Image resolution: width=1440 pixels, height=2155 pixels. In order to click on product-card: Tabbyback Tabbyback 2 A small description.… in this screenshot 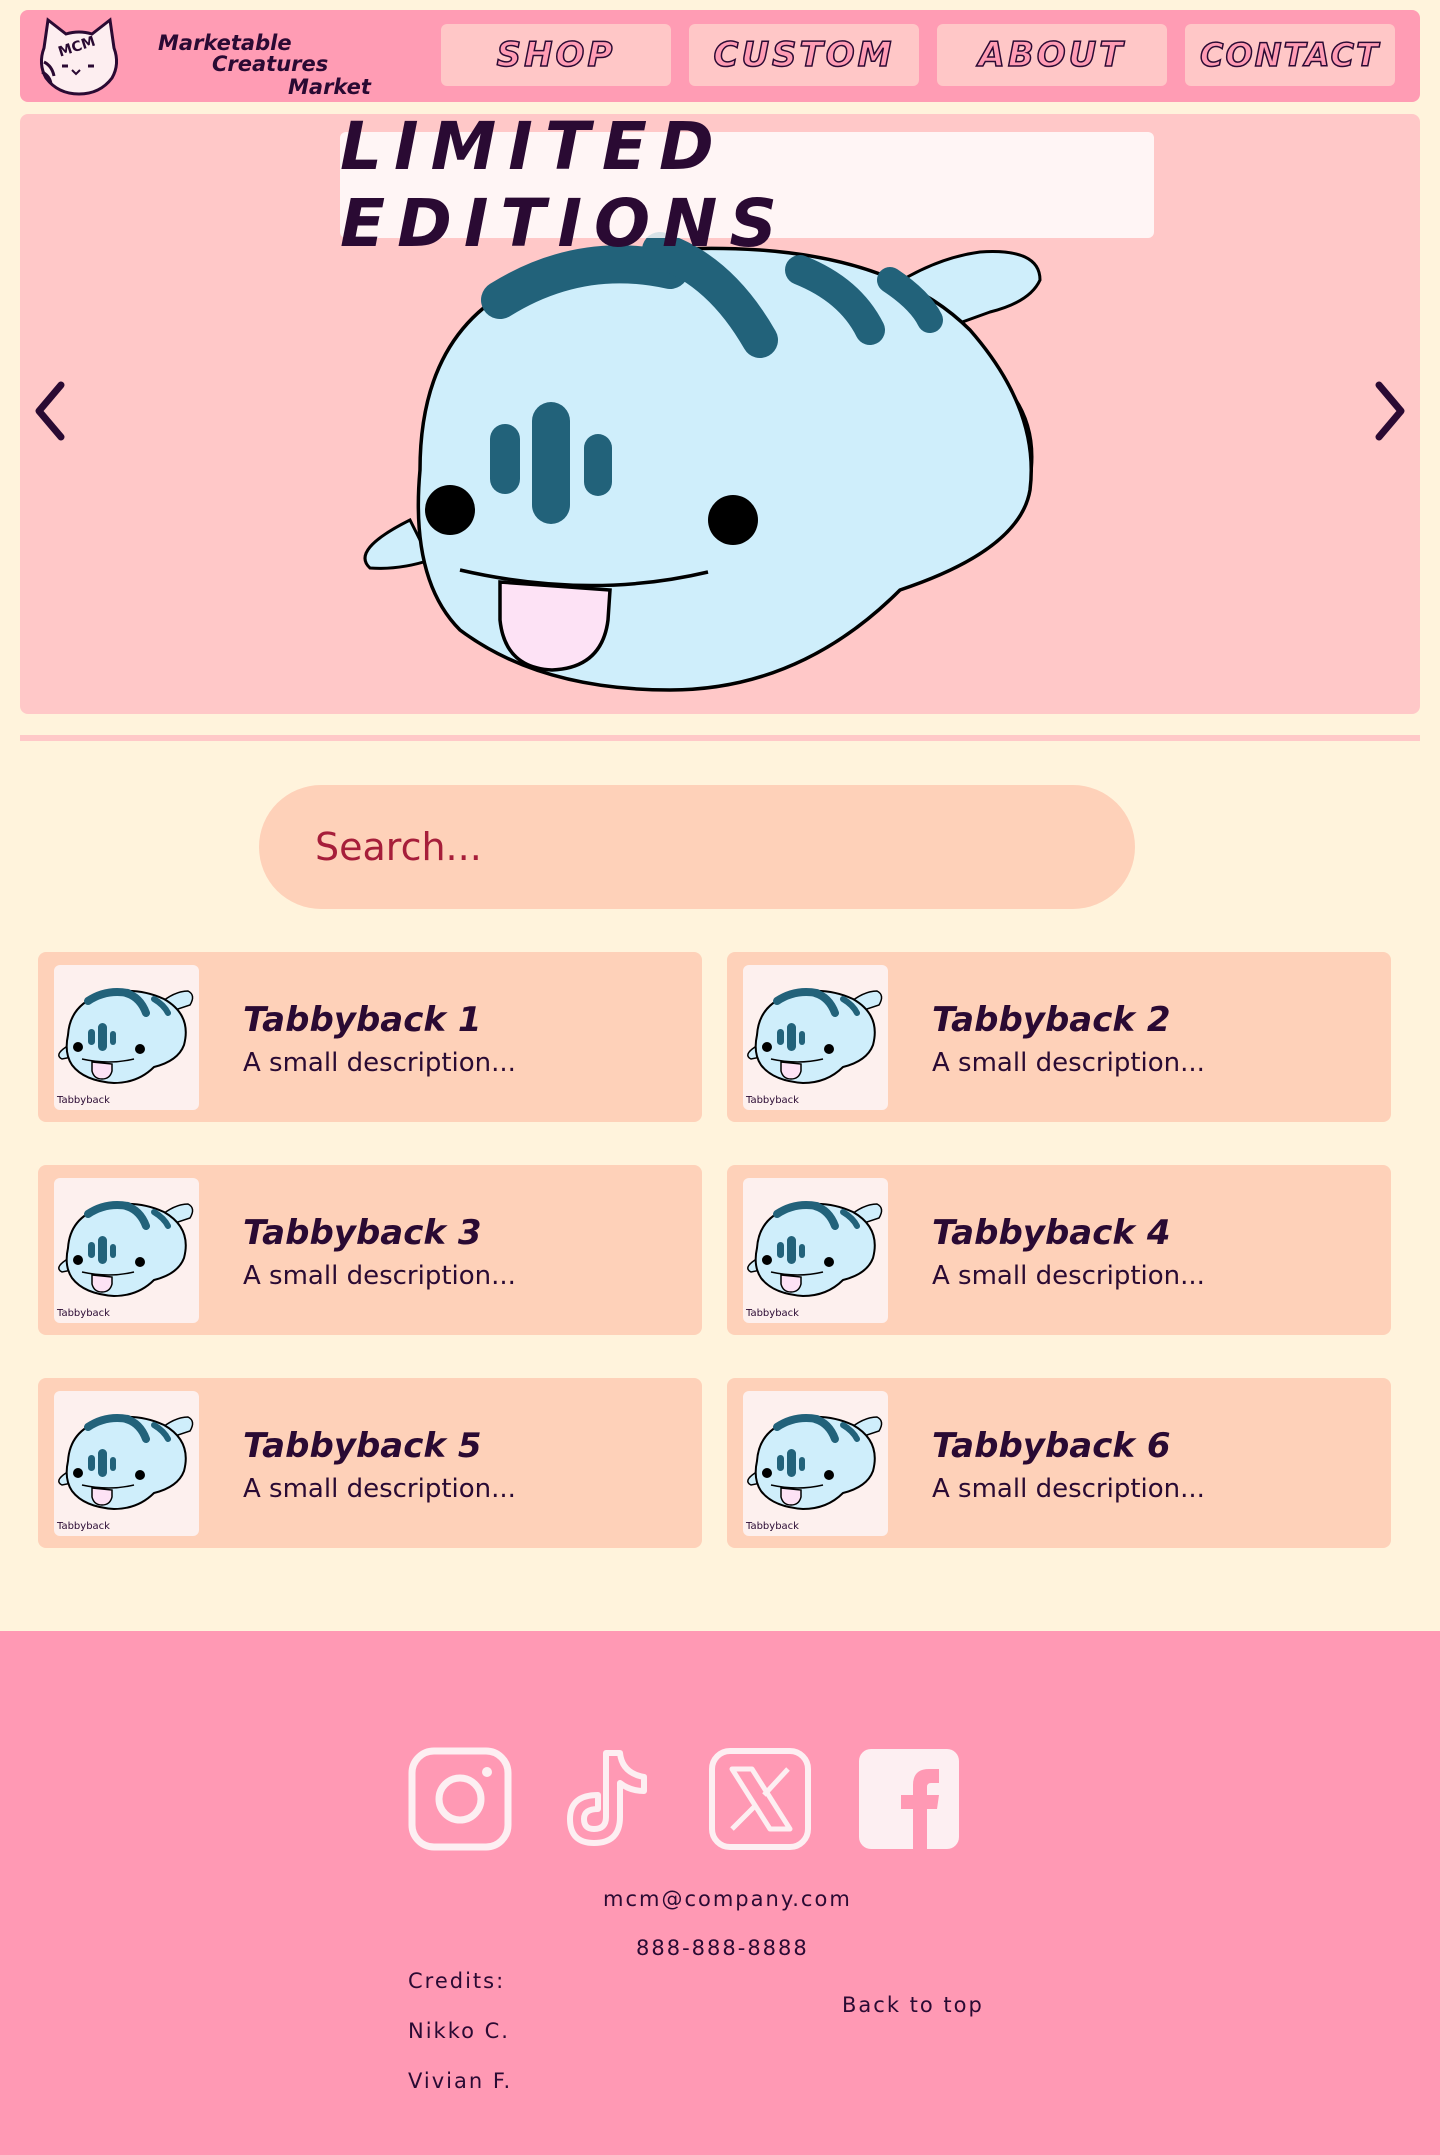, I will do `click(1059, 1037)`.